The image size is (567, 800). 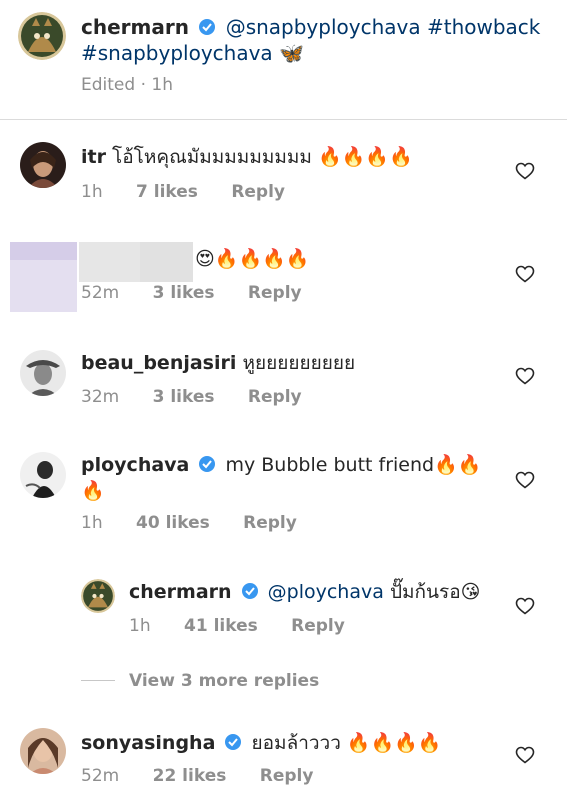 What do you see at coordinates (180, 592) in the screenshot?
I see `comment-username: chermarn` at bounding box center [180, 592].